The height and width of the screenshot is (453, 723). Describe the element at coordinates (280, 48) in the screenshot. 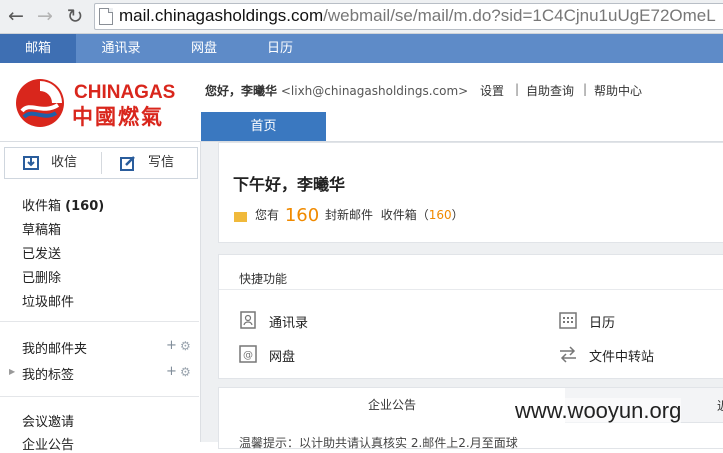

I see `nav-calendar: 日历` at that location.